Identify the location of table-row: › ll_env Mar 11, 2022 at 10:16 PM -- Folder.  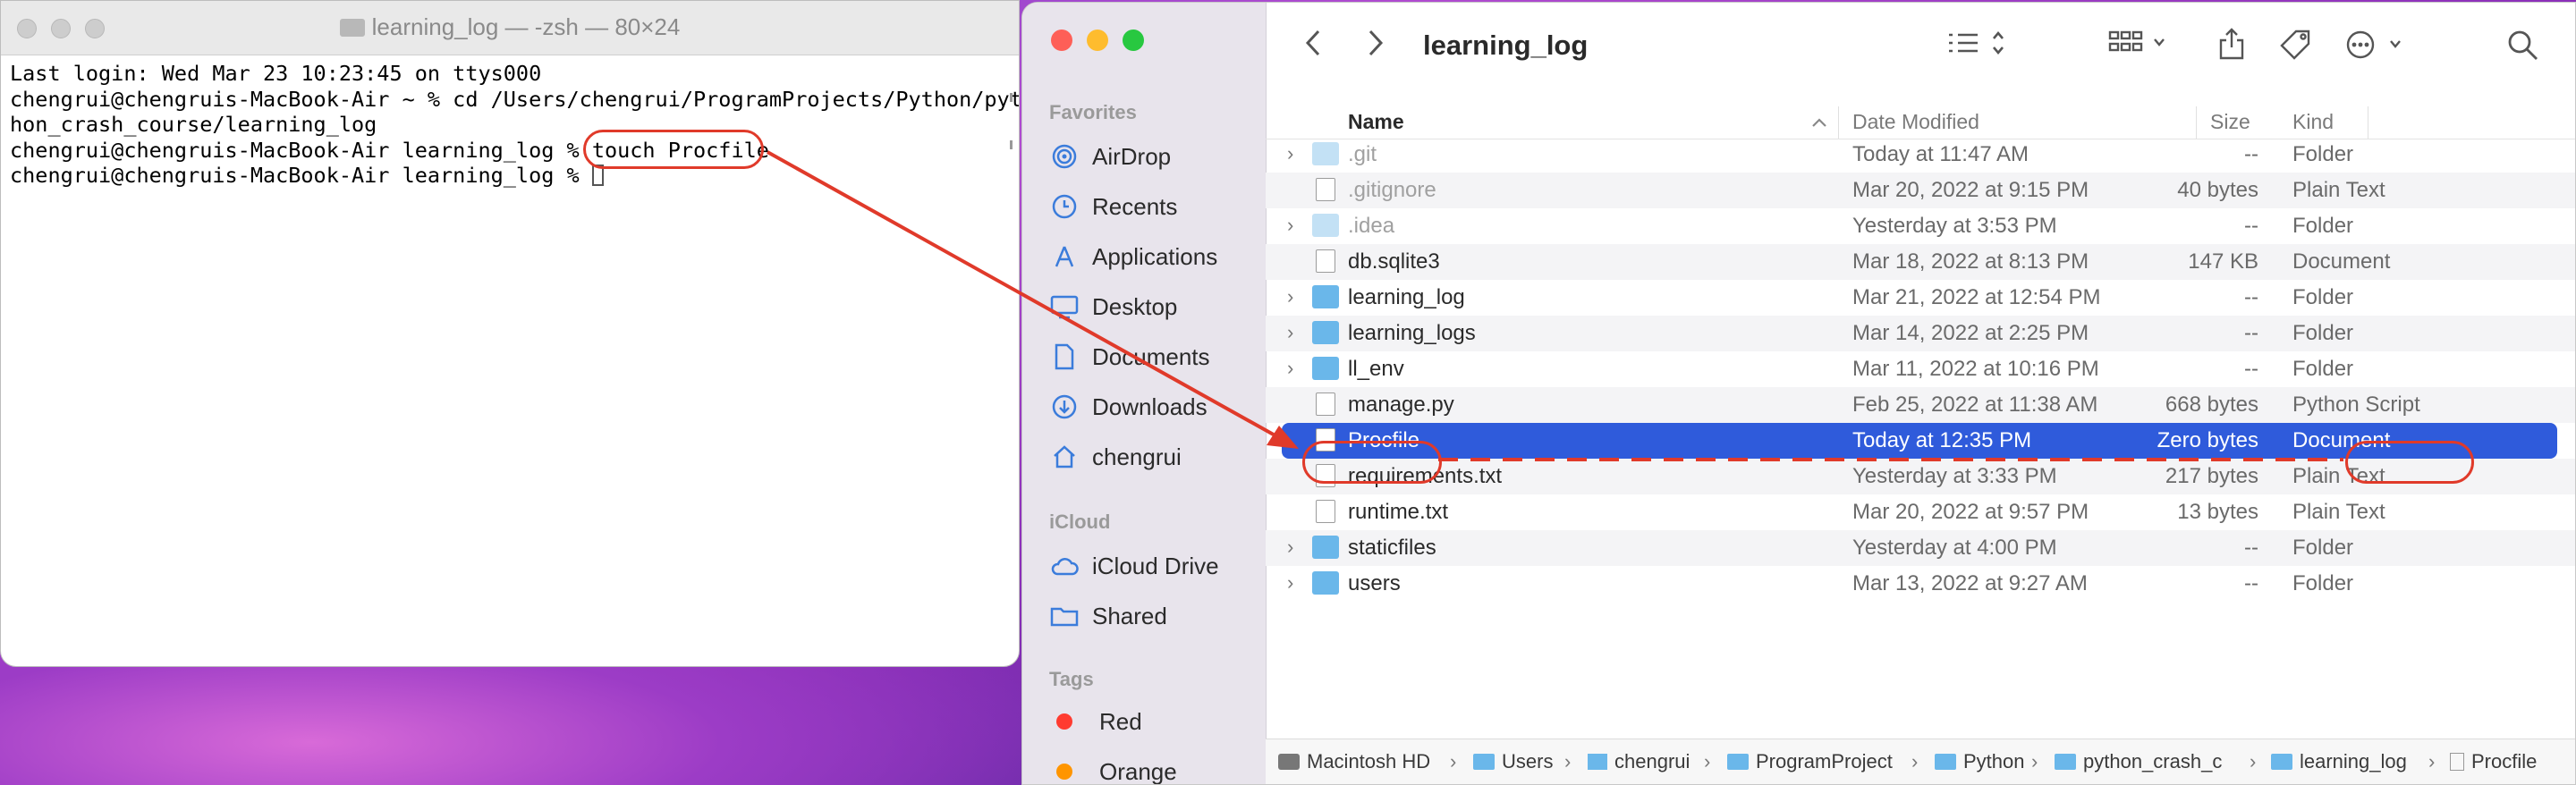
(1920, 369).